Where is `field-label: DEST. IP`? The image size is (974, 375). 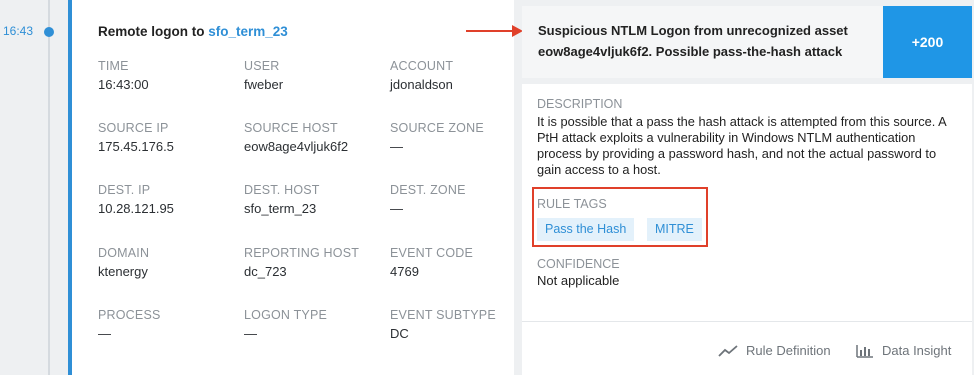
field-label: DEST. IP is located at coordinates (124, 190).